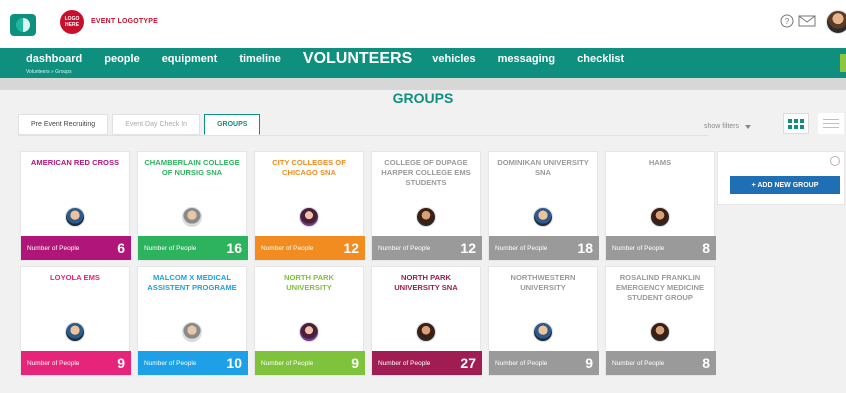 The height and width of the screenshot is (393, 846). Describe the element at coordinates (72, 22) in the screenshot. I see `event-logo: LOGO HERE` at that location.